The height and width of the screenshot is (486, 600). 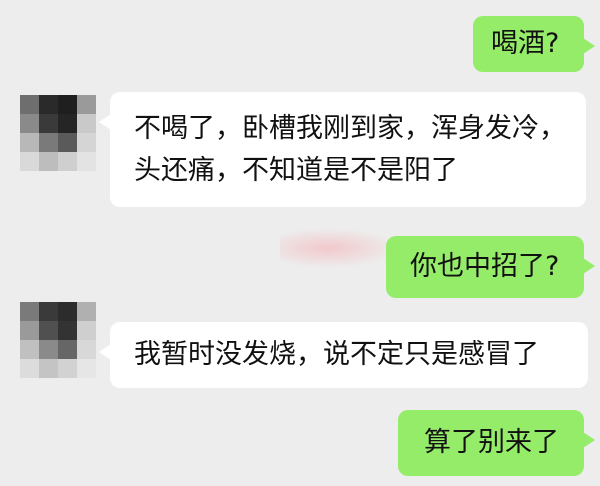 I want to click on redacted-blur, so click(x=340, y=248).